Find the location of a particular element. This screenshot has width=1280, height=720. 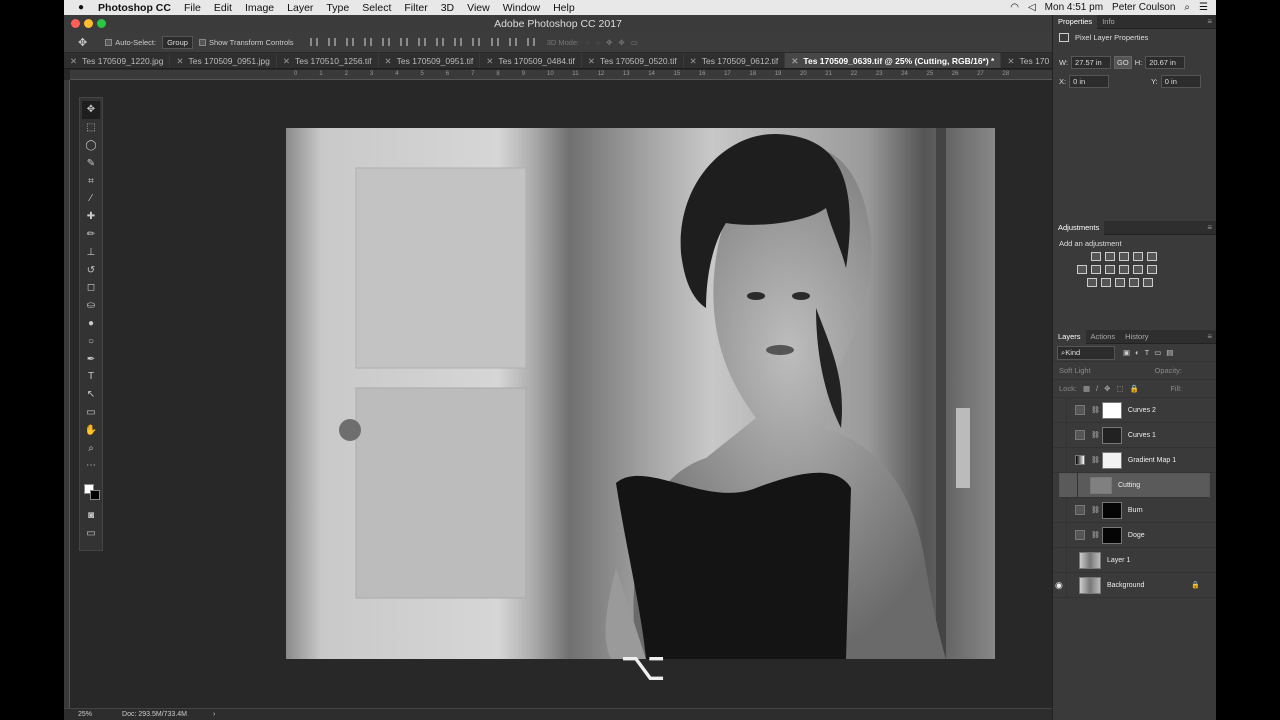

menu-3d: 3D is located at coordinates (447, 8).